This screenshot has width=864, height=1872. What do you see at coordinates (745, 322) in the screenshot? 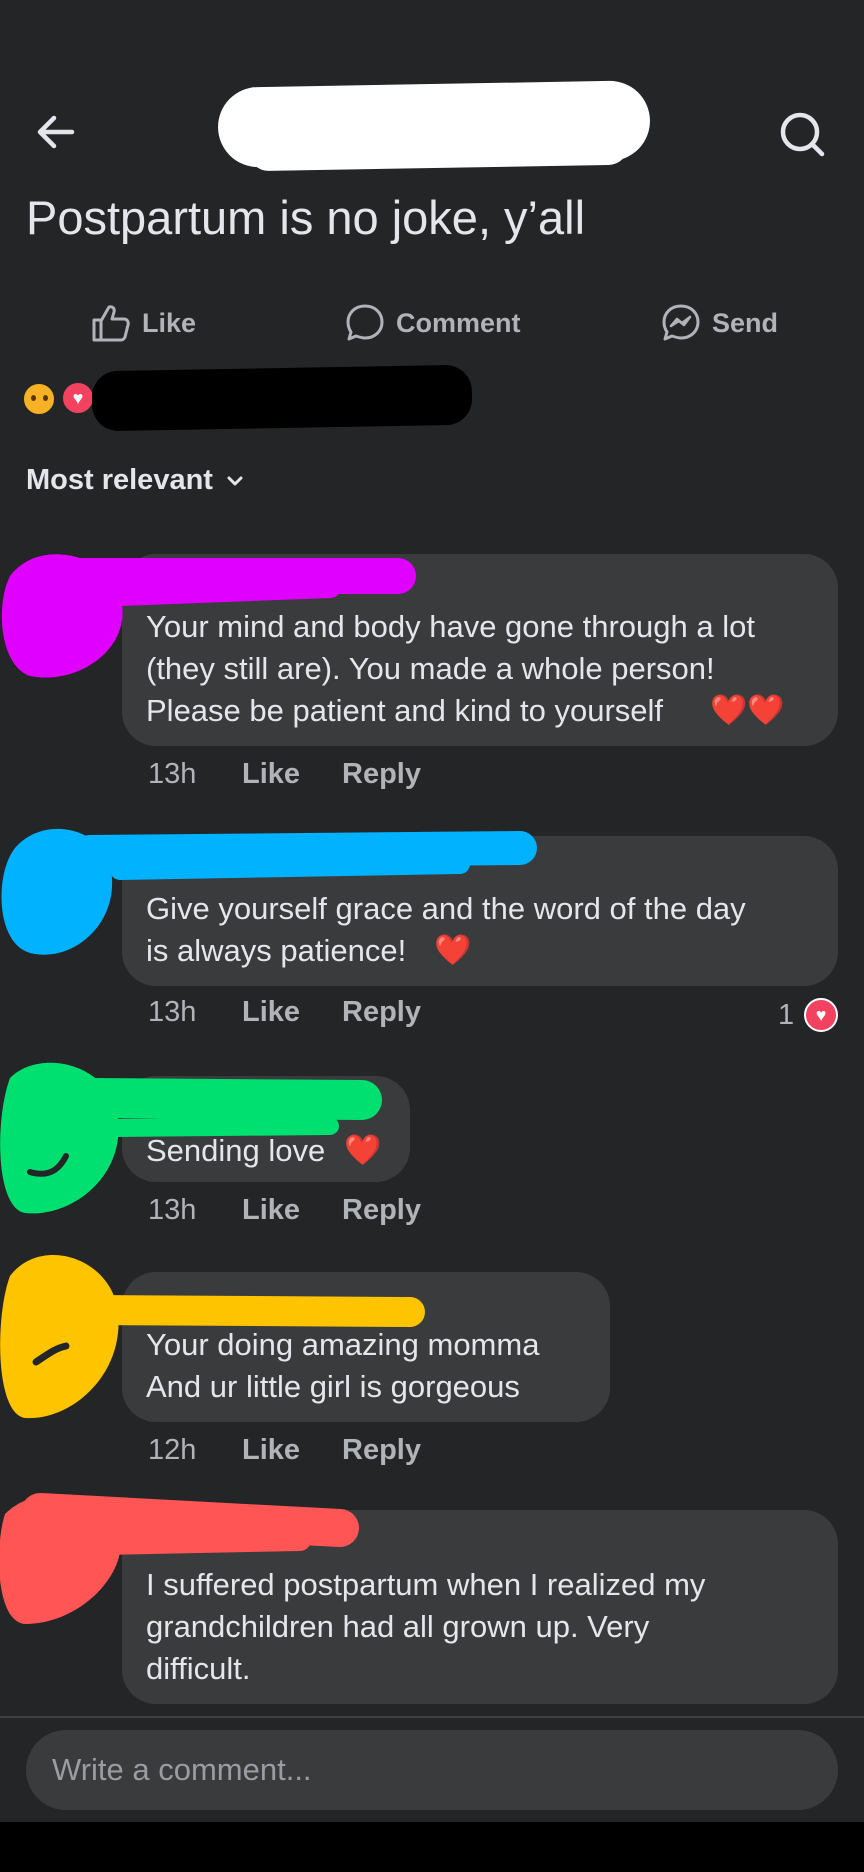
I see `send-label: Send` at bounding box center [745, 322].